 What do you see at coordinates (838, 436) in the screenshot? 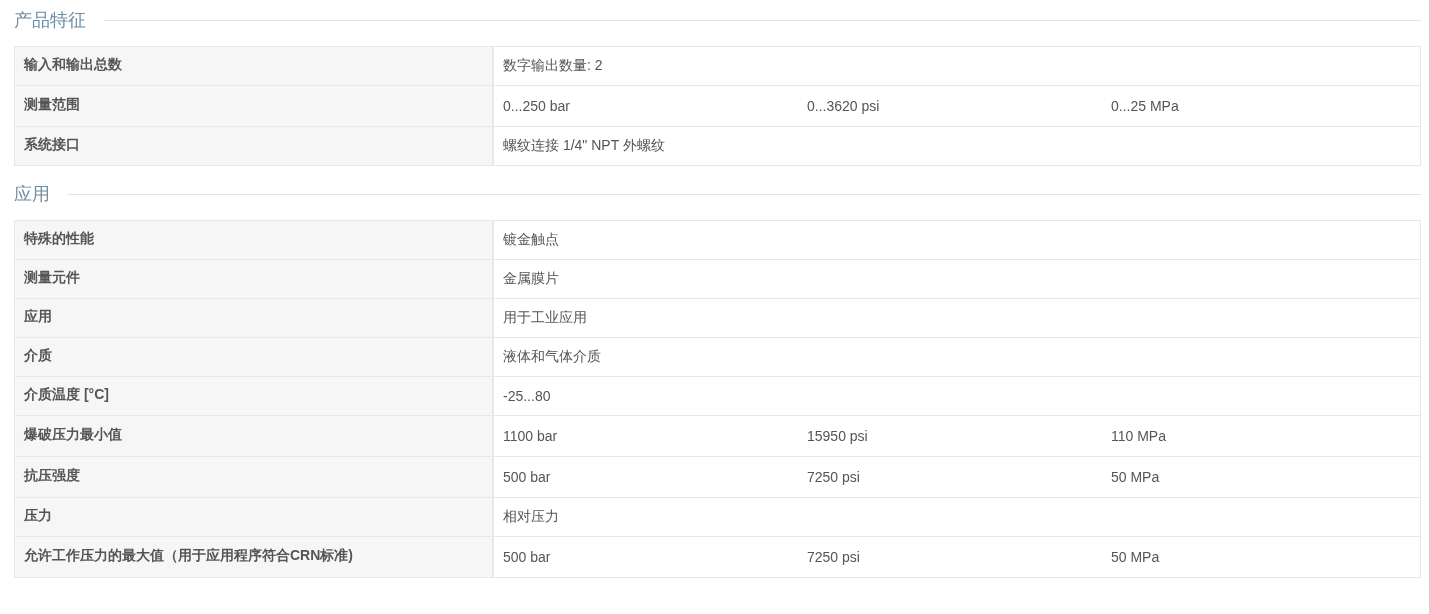
I see `spec-value: 15950 psi` at bounding box center [838, 436].